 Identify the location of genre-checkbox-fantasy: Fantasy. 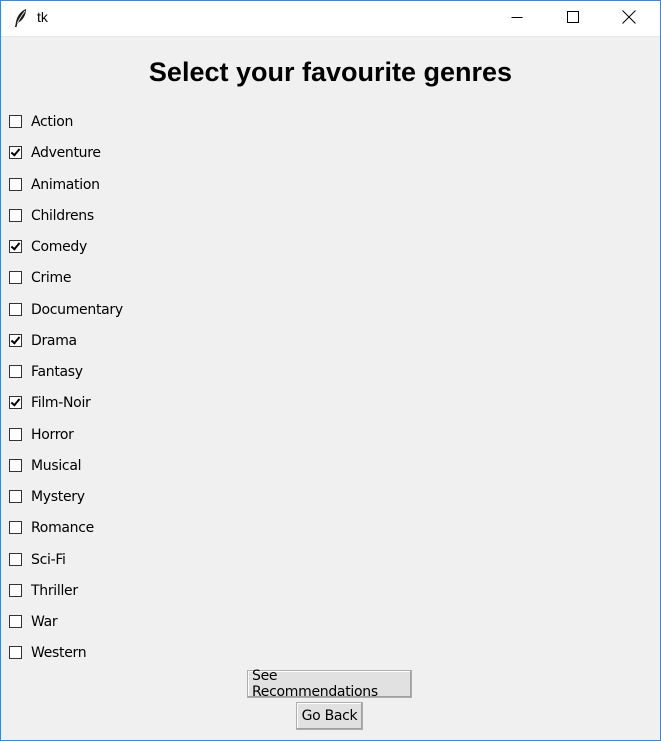
(46, 371).